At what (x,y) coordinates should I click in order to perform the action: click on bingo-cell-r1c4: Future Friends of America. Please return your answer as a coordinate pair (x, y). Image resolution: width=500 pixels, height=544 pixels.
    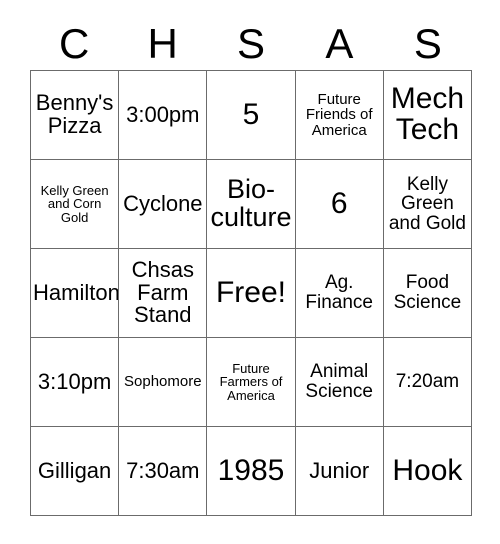
    Looking at the image, I should click on (339, 115).